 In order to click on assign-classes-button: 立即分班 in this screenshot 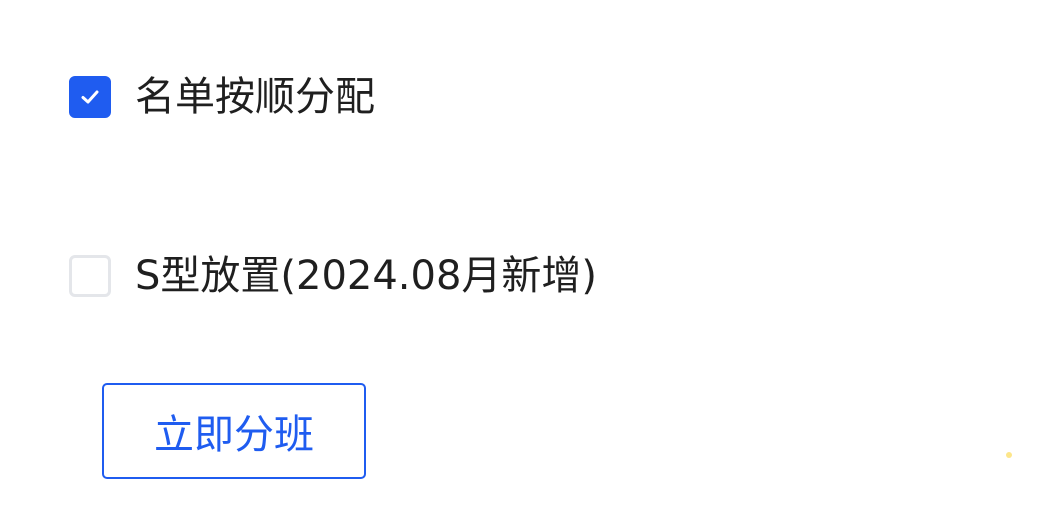, I will do `click(234, 431)`.